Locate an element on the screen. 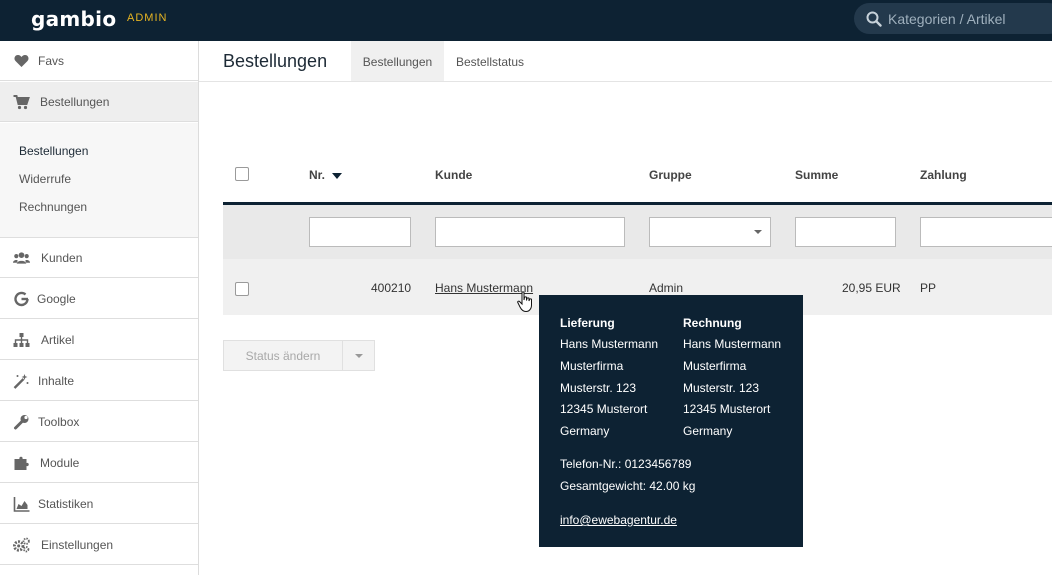 This screenshot has height=575, width=1052. page-title: Bestellungen is located at coordinates (275, 61).